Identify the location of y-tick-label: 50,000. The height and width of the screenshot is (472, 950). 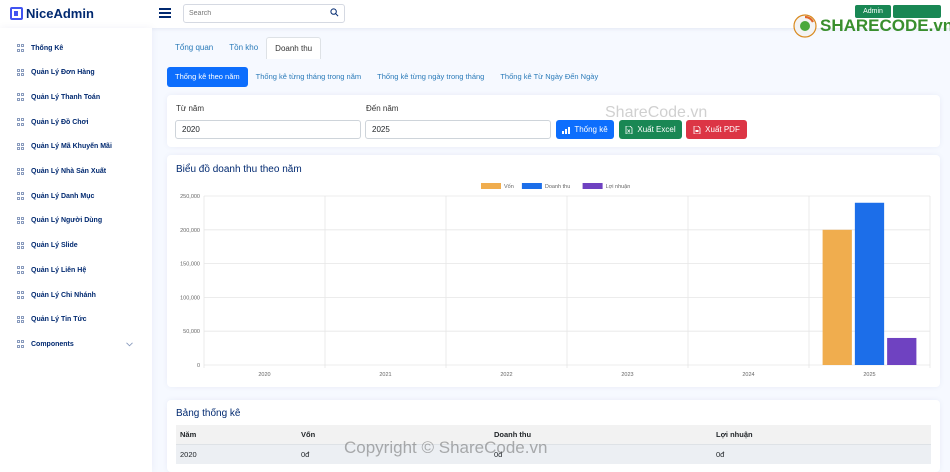
(191, 332).